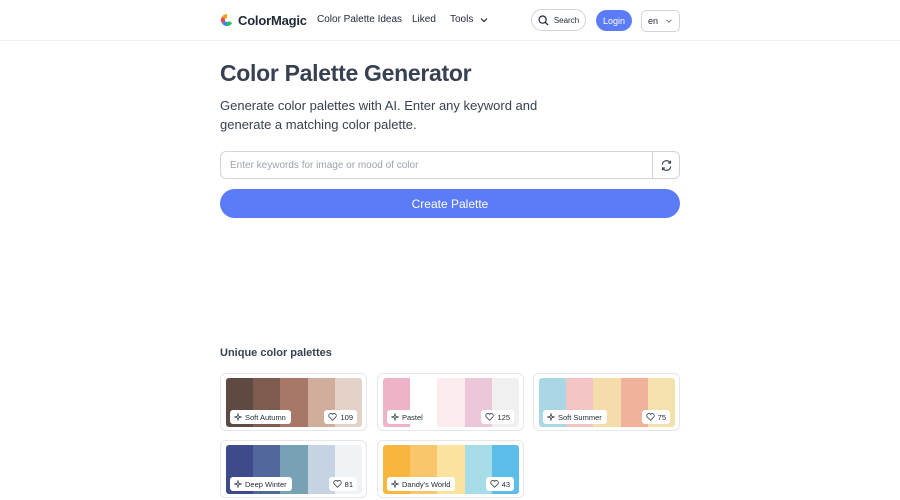 This screenshot has height=500, width=900. I want to click on search-button: Search, so click(558, 20).